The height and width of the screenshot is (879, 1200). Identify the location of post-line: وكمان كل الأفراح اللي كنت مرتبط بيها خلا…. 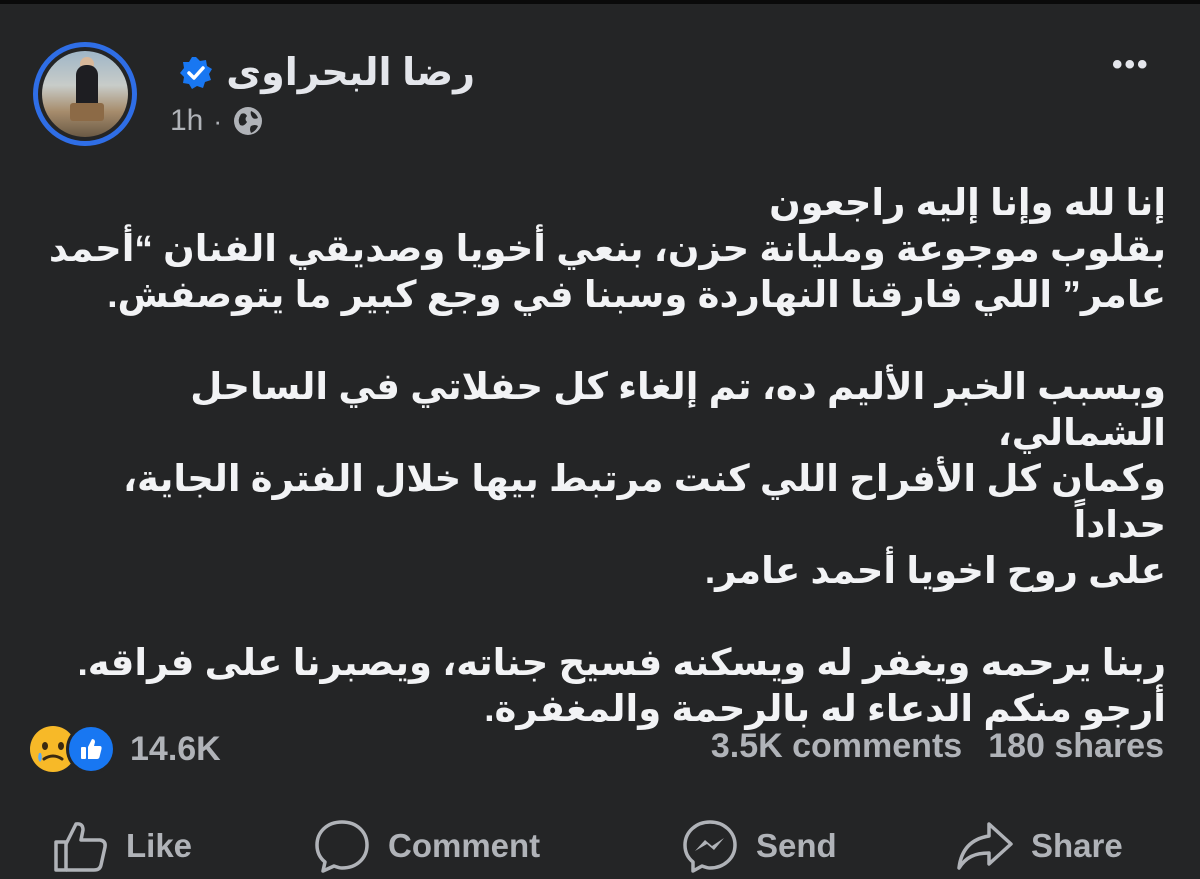
(644, 501).